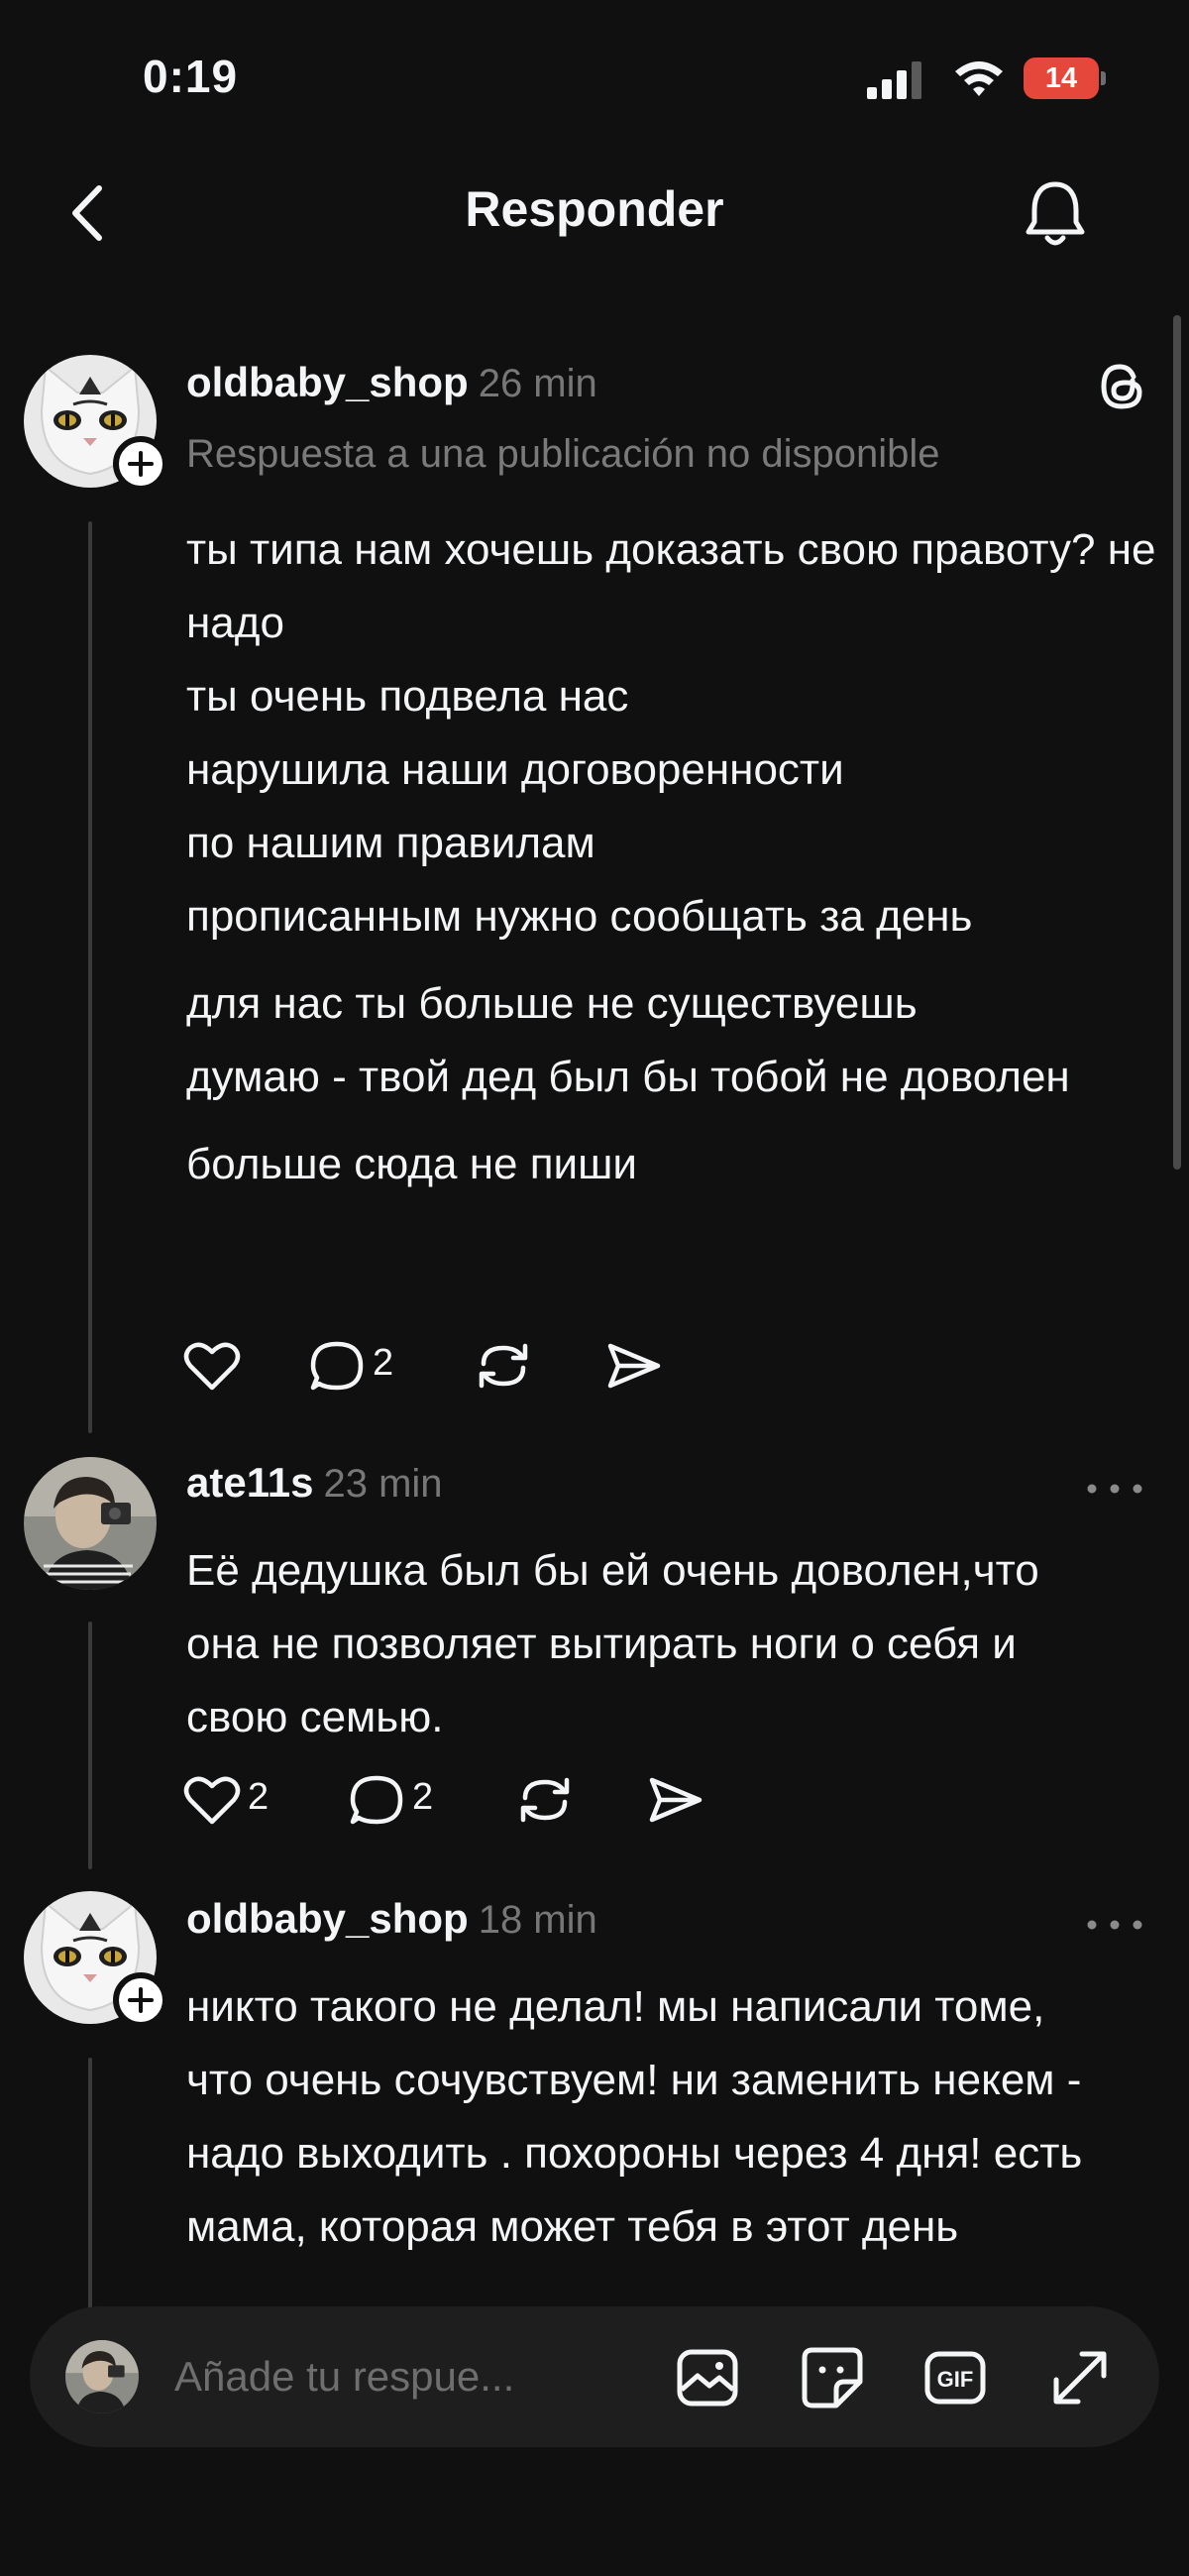  What do you see at coordinates (259, 1797) in the screenshot?
I see `like-count: 2` at bounding box center [259, 1797].